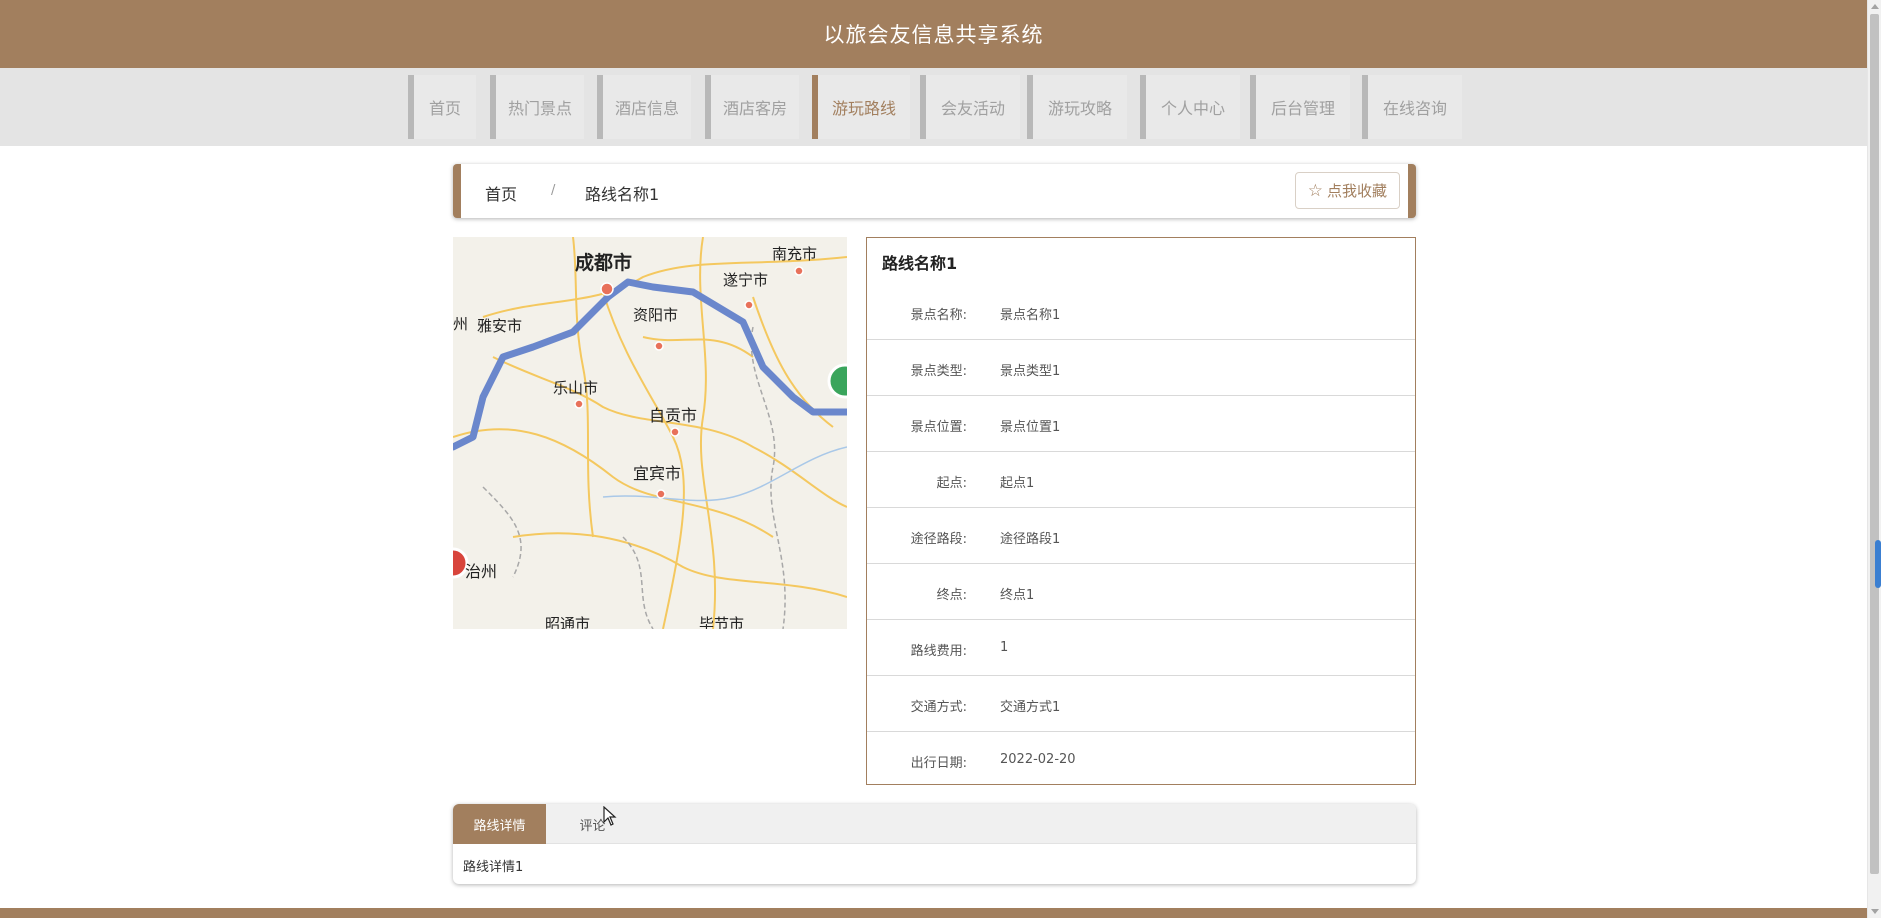  Describe the element at coordinates (481, 572) in the screenshot. I see `map-city-label: 治州` at that location.